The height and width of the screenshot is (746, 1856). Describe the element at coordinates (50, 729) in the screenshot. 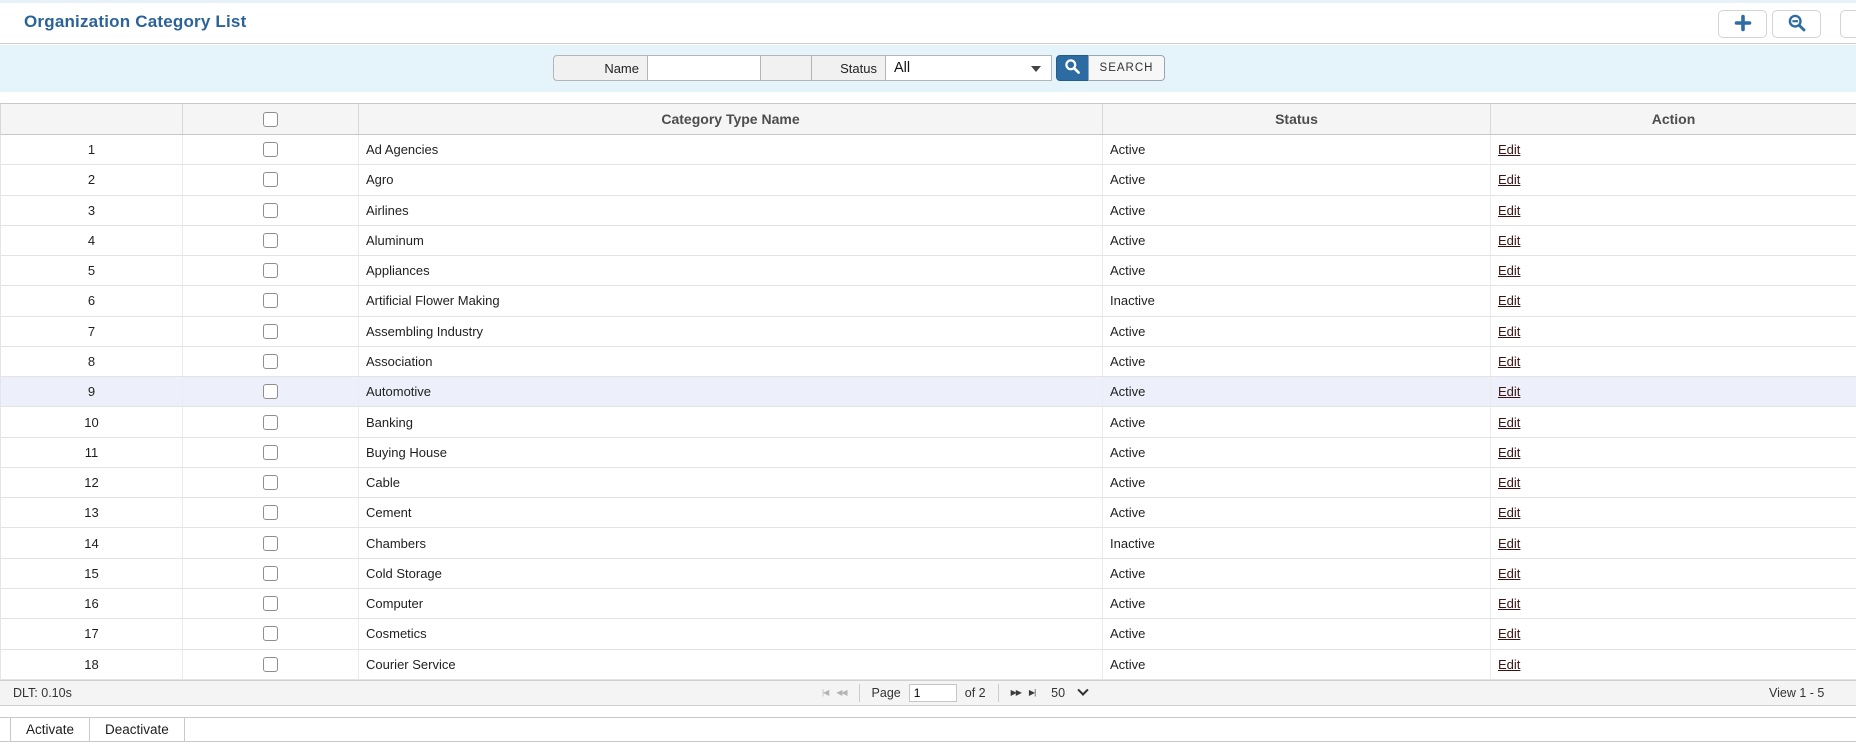

I see `activate-button: Activate` at that location.